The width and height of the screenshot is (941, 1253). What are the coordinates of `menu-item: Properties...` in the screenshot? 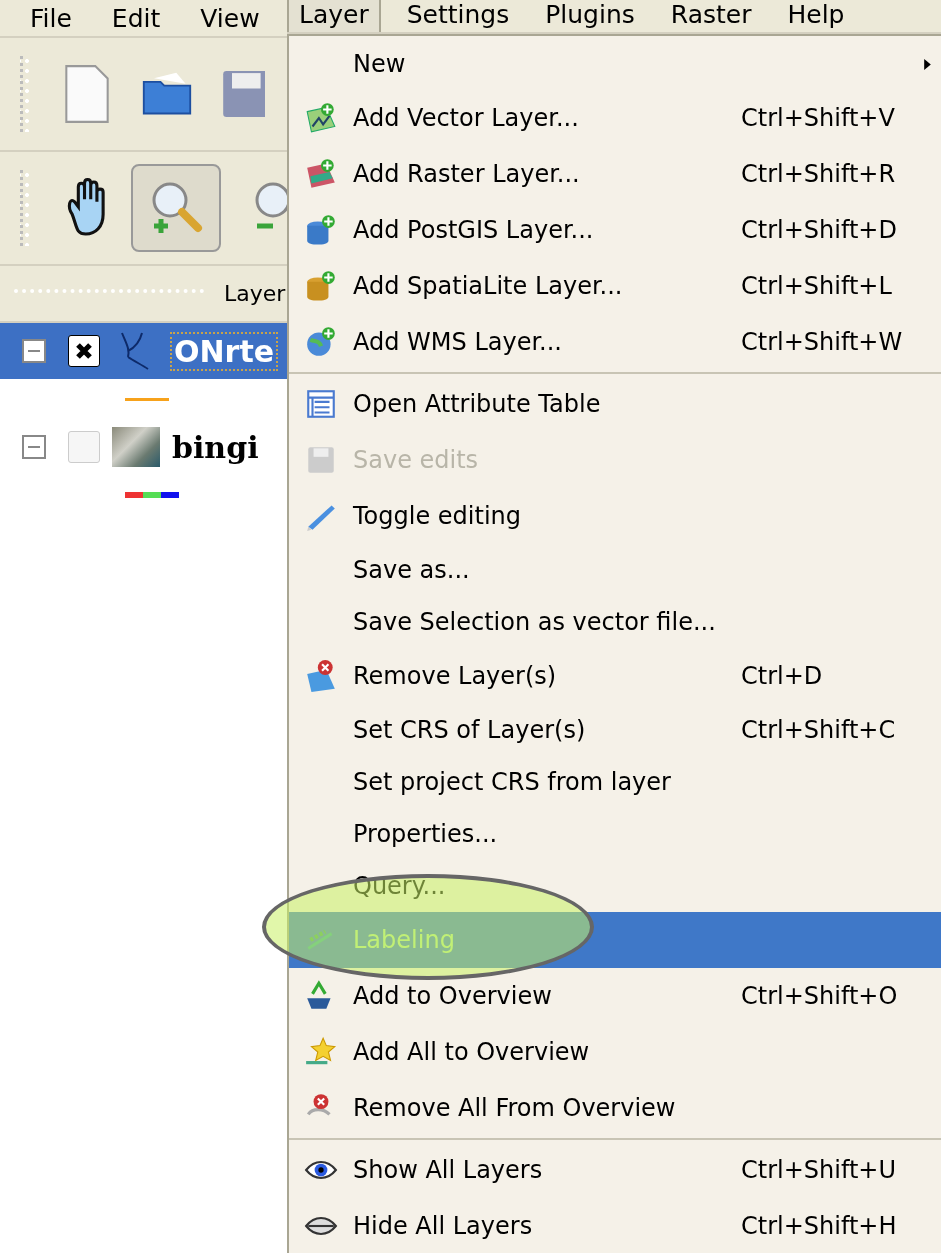 It's located at (615, 834).